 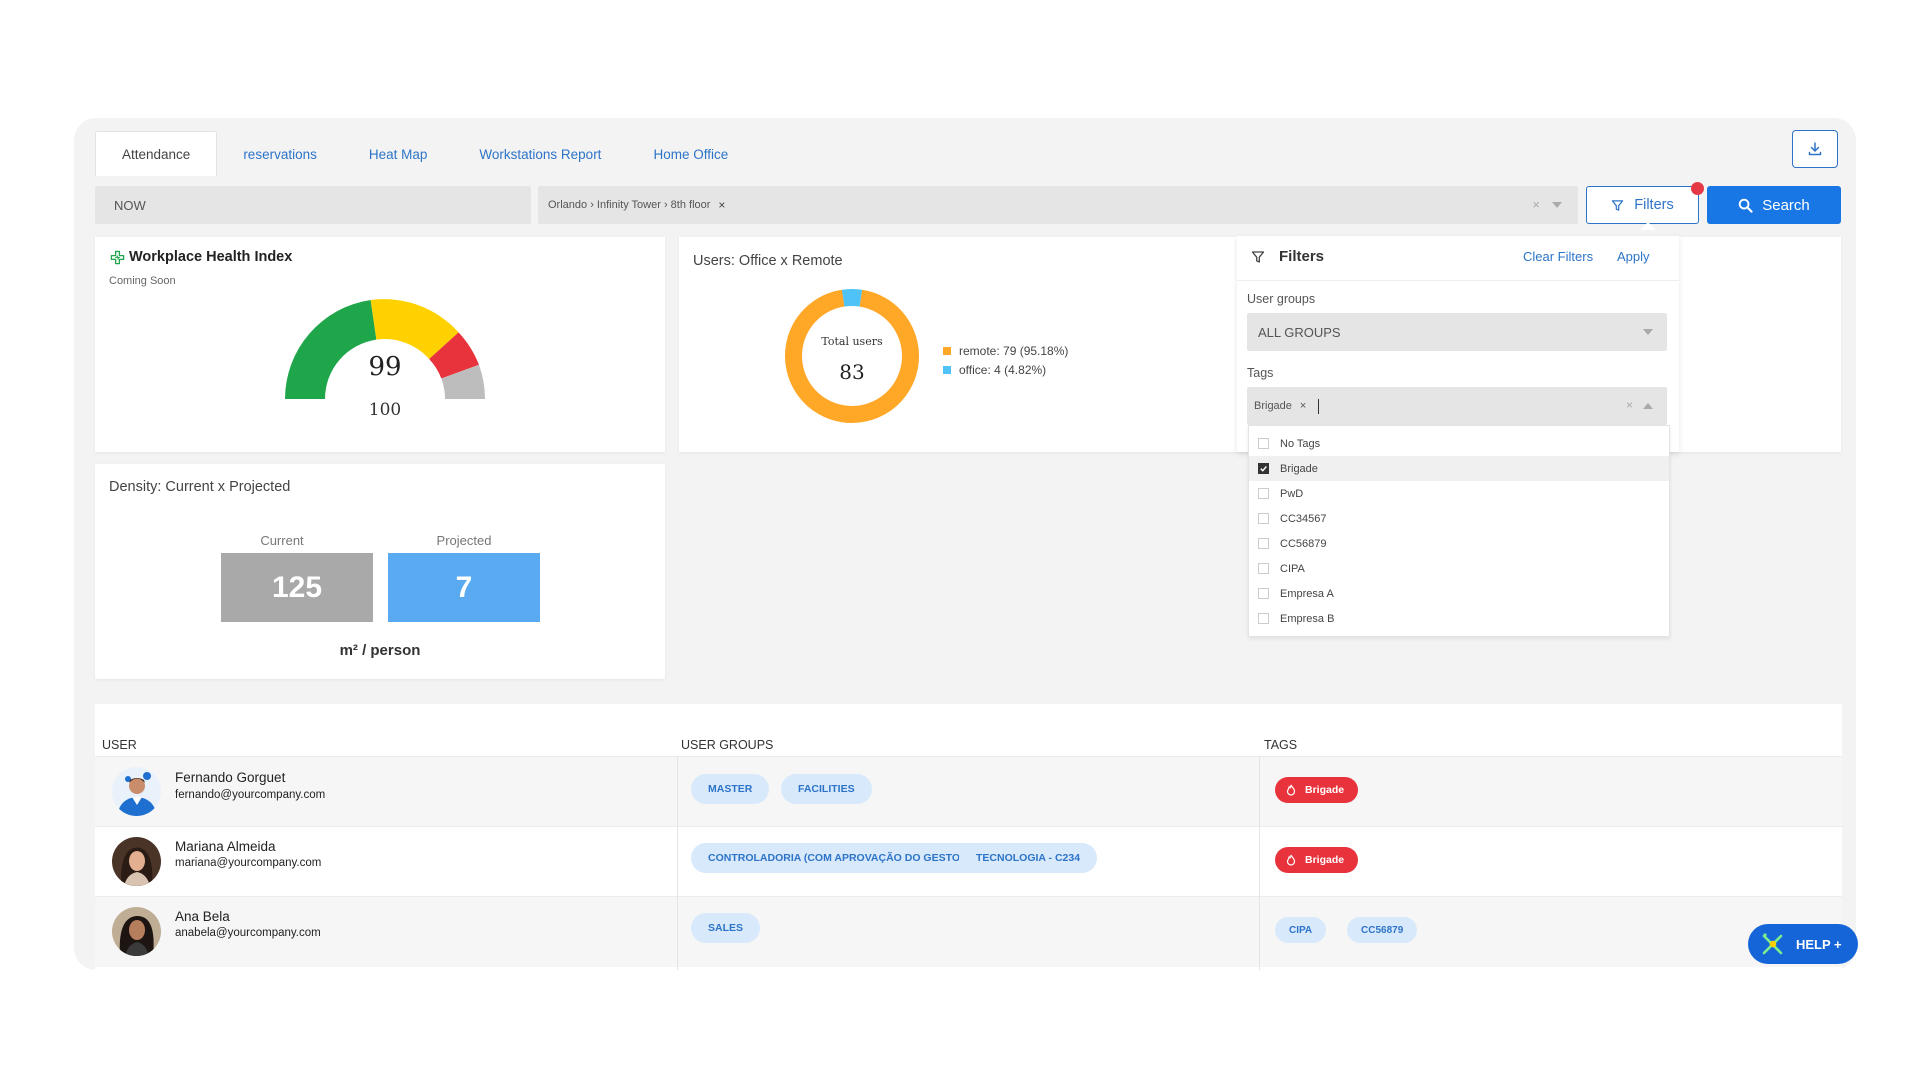 I want to click on legend-remote: remote: 79 (95.18%), so click(x=1005, y=350).